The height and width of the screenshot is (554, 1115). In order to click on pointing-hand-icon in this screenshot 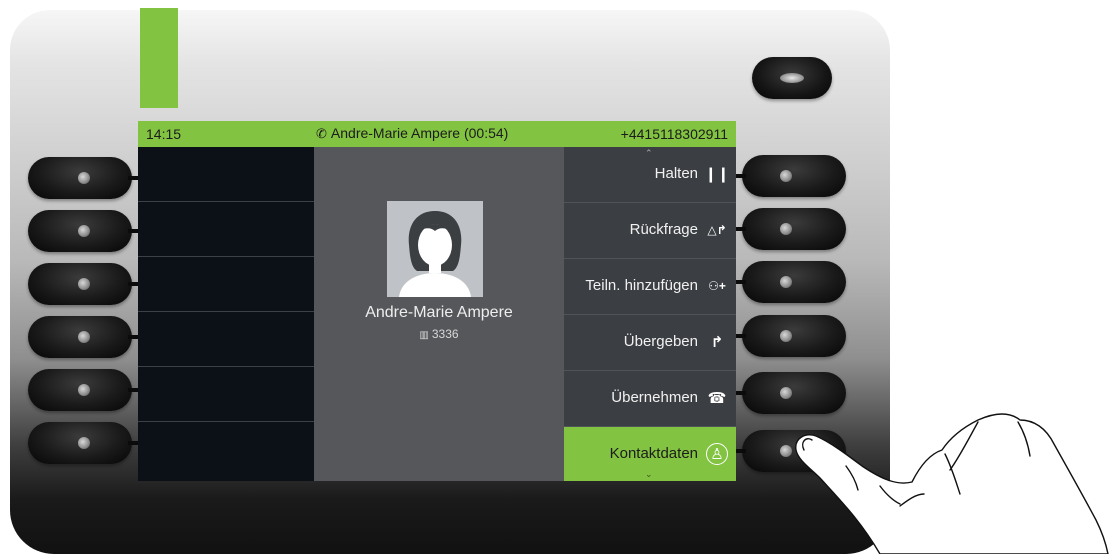, I will do `click(952, 483)`.